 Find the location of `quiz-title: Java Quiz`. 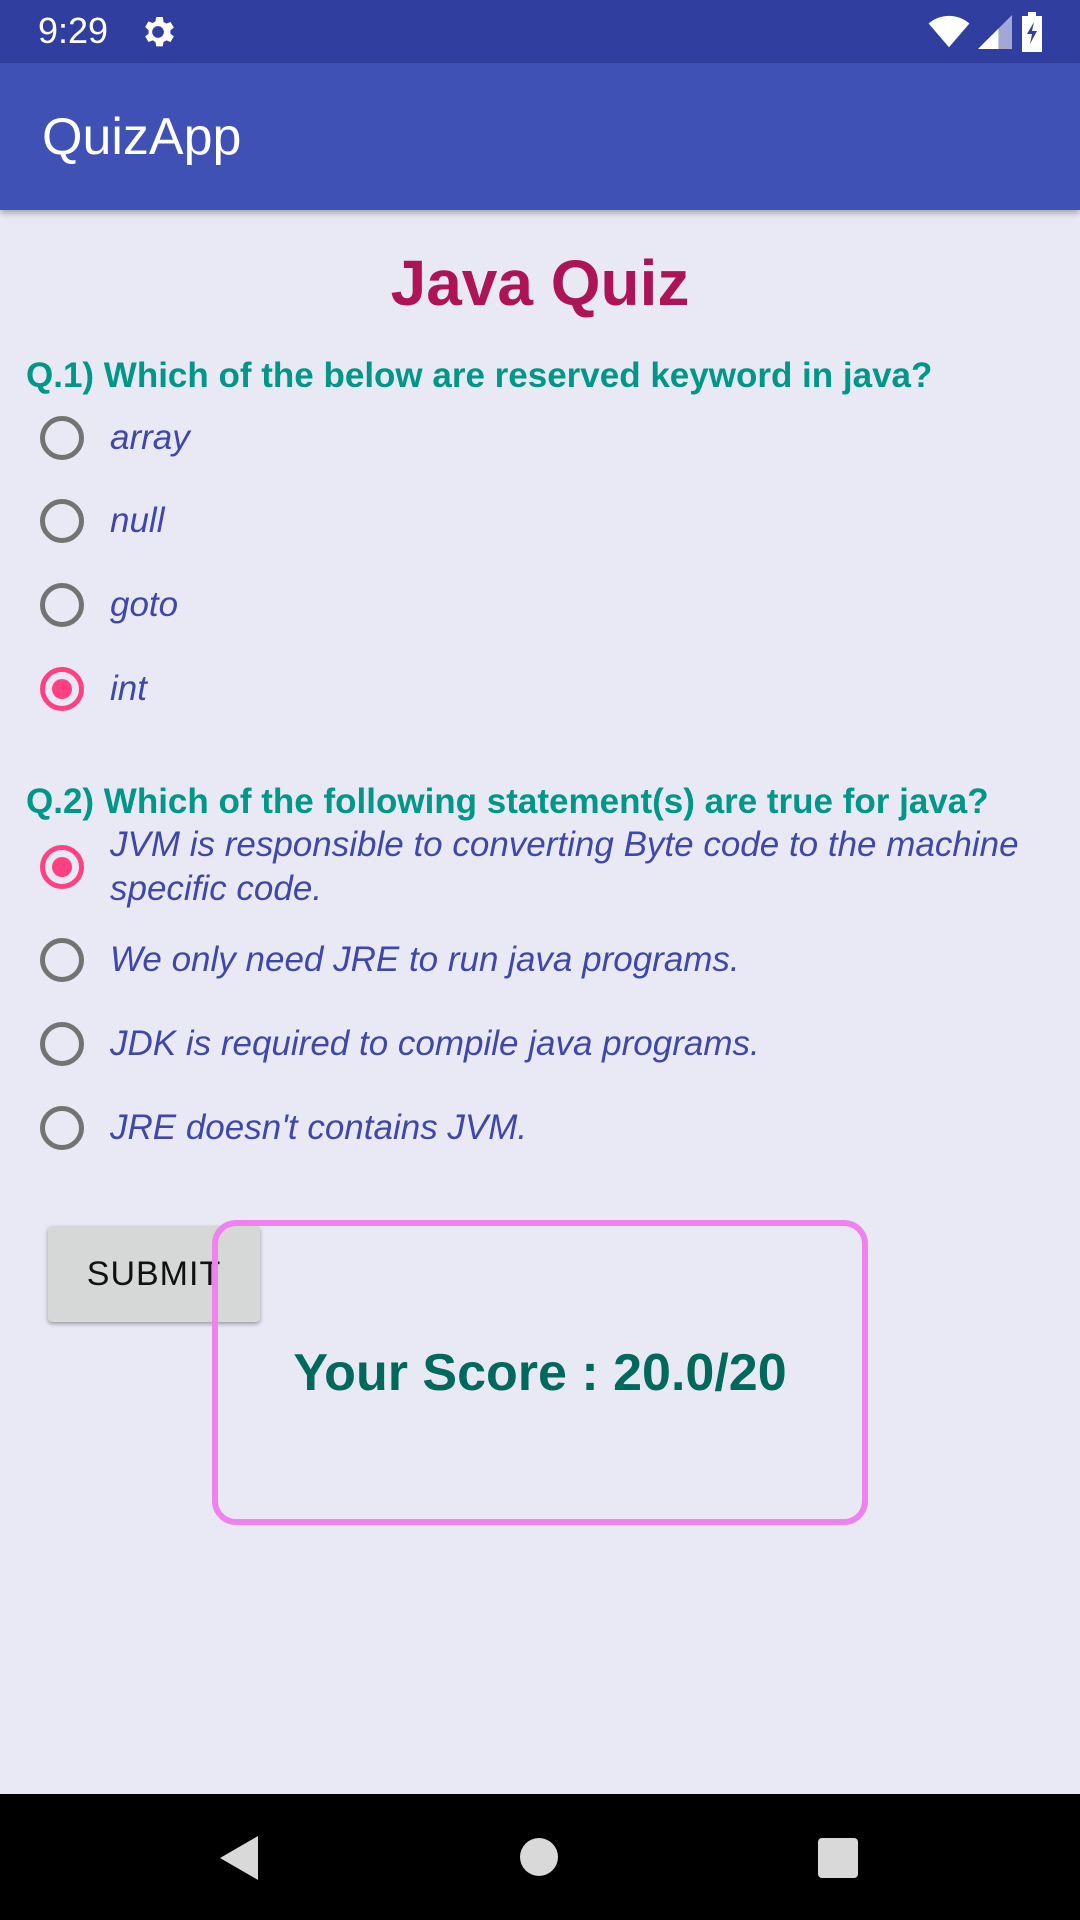

quiz-title: Java Quiz is located at coordinates (540, 283).